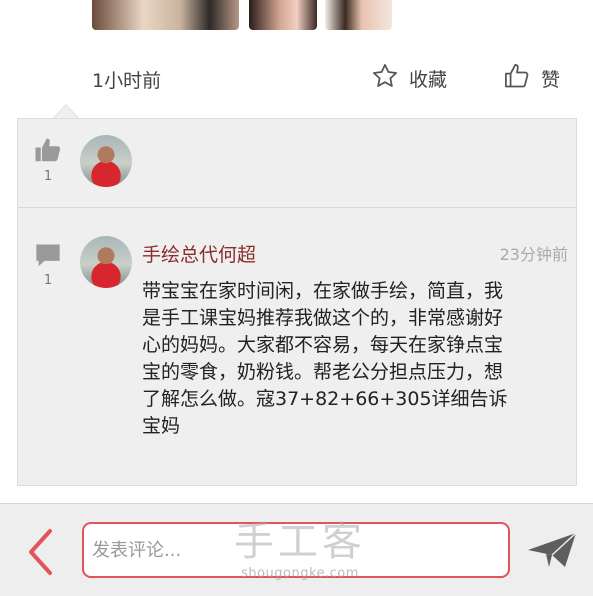  What do you see at coordinates (428, 80) in the screenshot?
I see `favorite-label: 收藏` at bounding box center [428, 80].